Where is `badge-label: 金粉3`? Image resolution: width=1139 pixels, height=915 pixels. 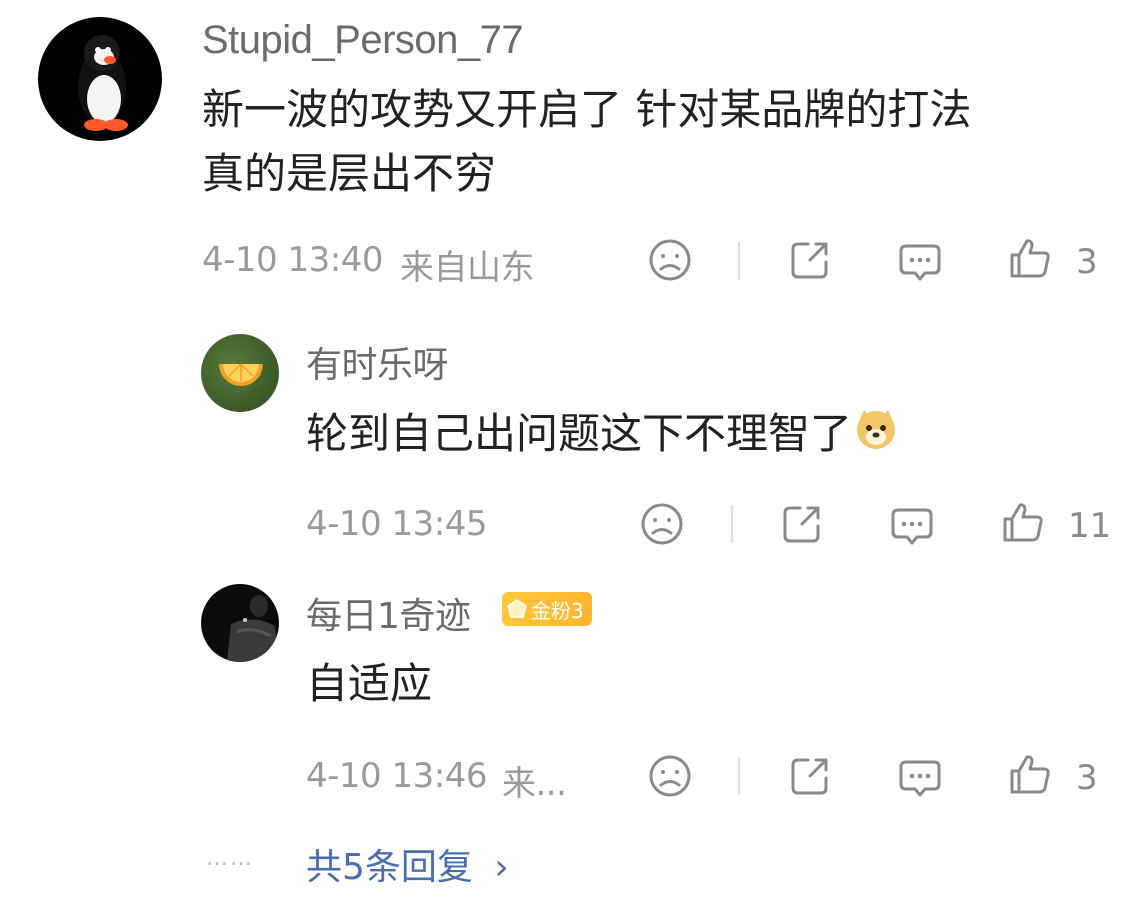
badge-label: 金粉3 is located at coordinates (557, 610).